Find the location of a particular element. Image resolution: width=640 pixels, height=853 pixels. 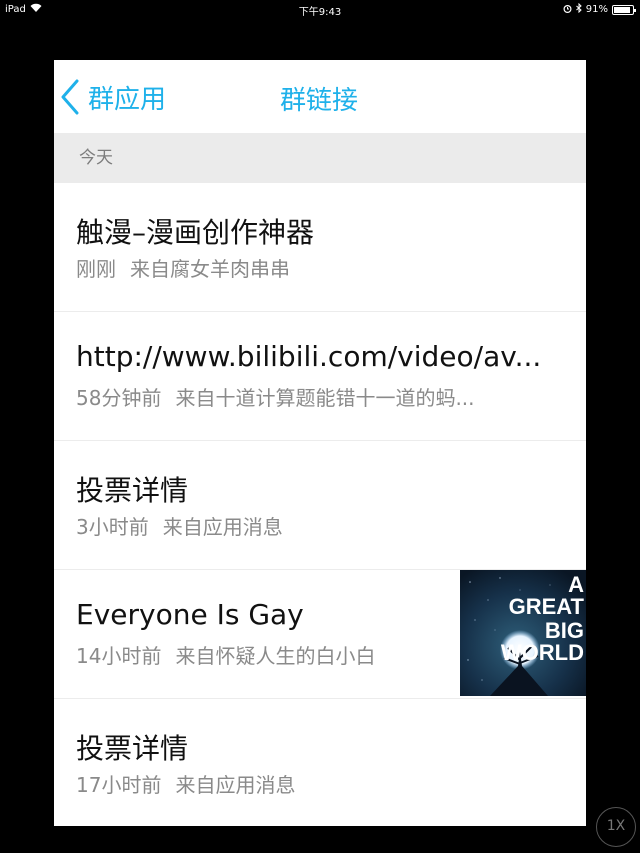

item-title: 触漫–漫画创作神器 is located at coordinates (195, 232).